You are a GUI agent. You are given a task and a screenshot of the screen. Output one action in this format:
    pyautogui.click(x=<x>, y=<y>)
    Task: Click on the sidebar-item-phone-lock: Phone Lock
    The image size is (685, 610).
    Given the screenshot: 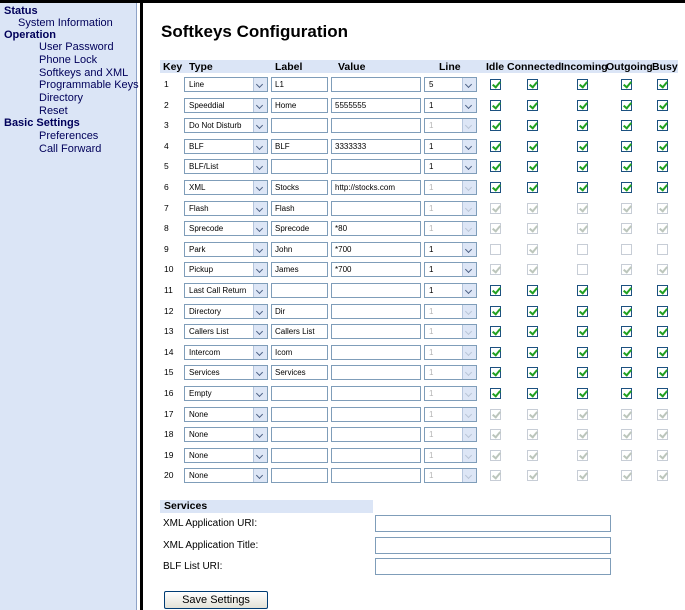 What is the action you would take?
    pyautogui.click(x=68, y=60)
    